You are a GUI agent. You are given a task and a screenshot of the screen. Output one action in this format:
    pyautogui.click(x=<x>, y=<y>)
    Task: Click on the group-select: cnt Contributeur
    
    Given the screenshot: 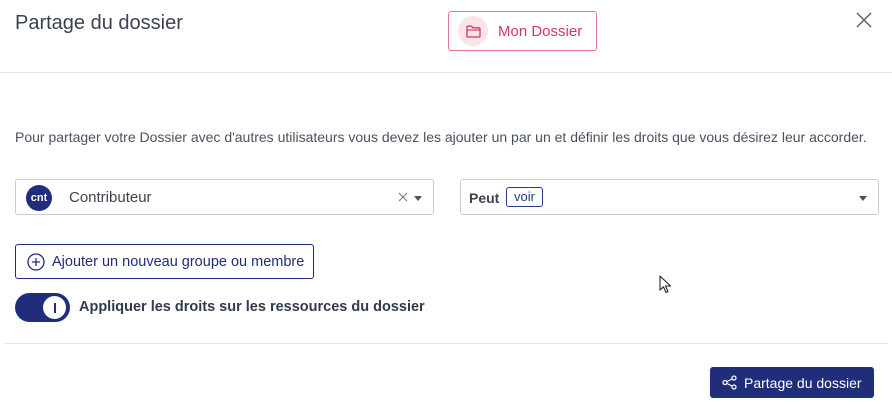 What is the action you would take?
    pyautogui.click(x=224, y=197)
    